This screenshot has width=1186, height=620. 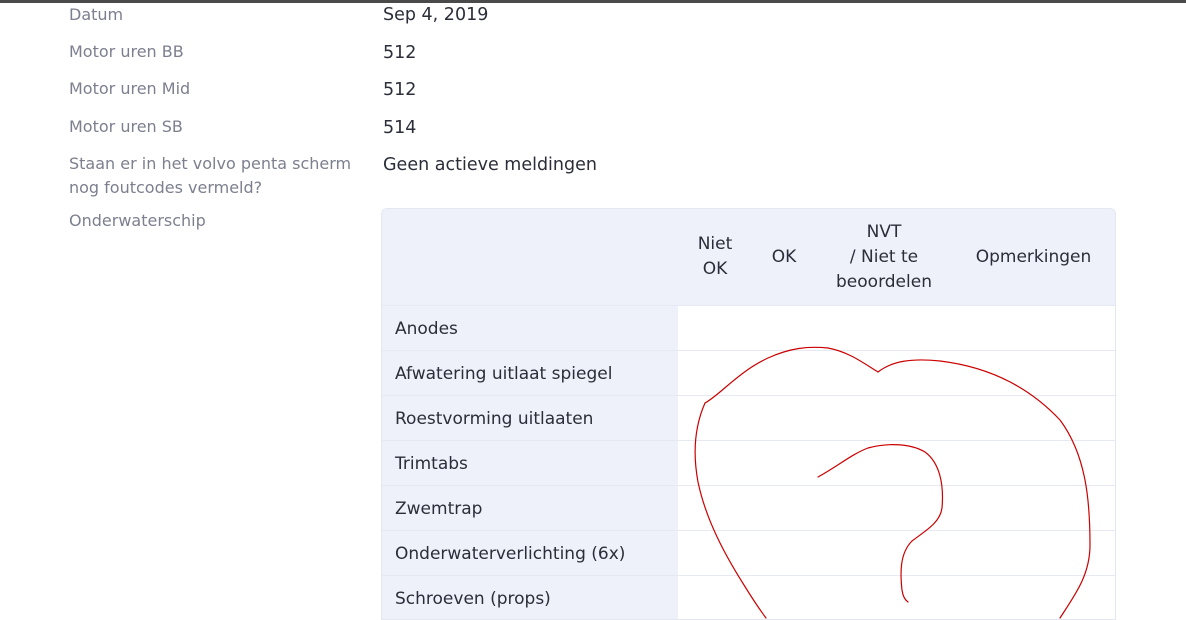 I want to click on foutcodes-value: Geen actieve meldingen, so click(x=490, y=165).